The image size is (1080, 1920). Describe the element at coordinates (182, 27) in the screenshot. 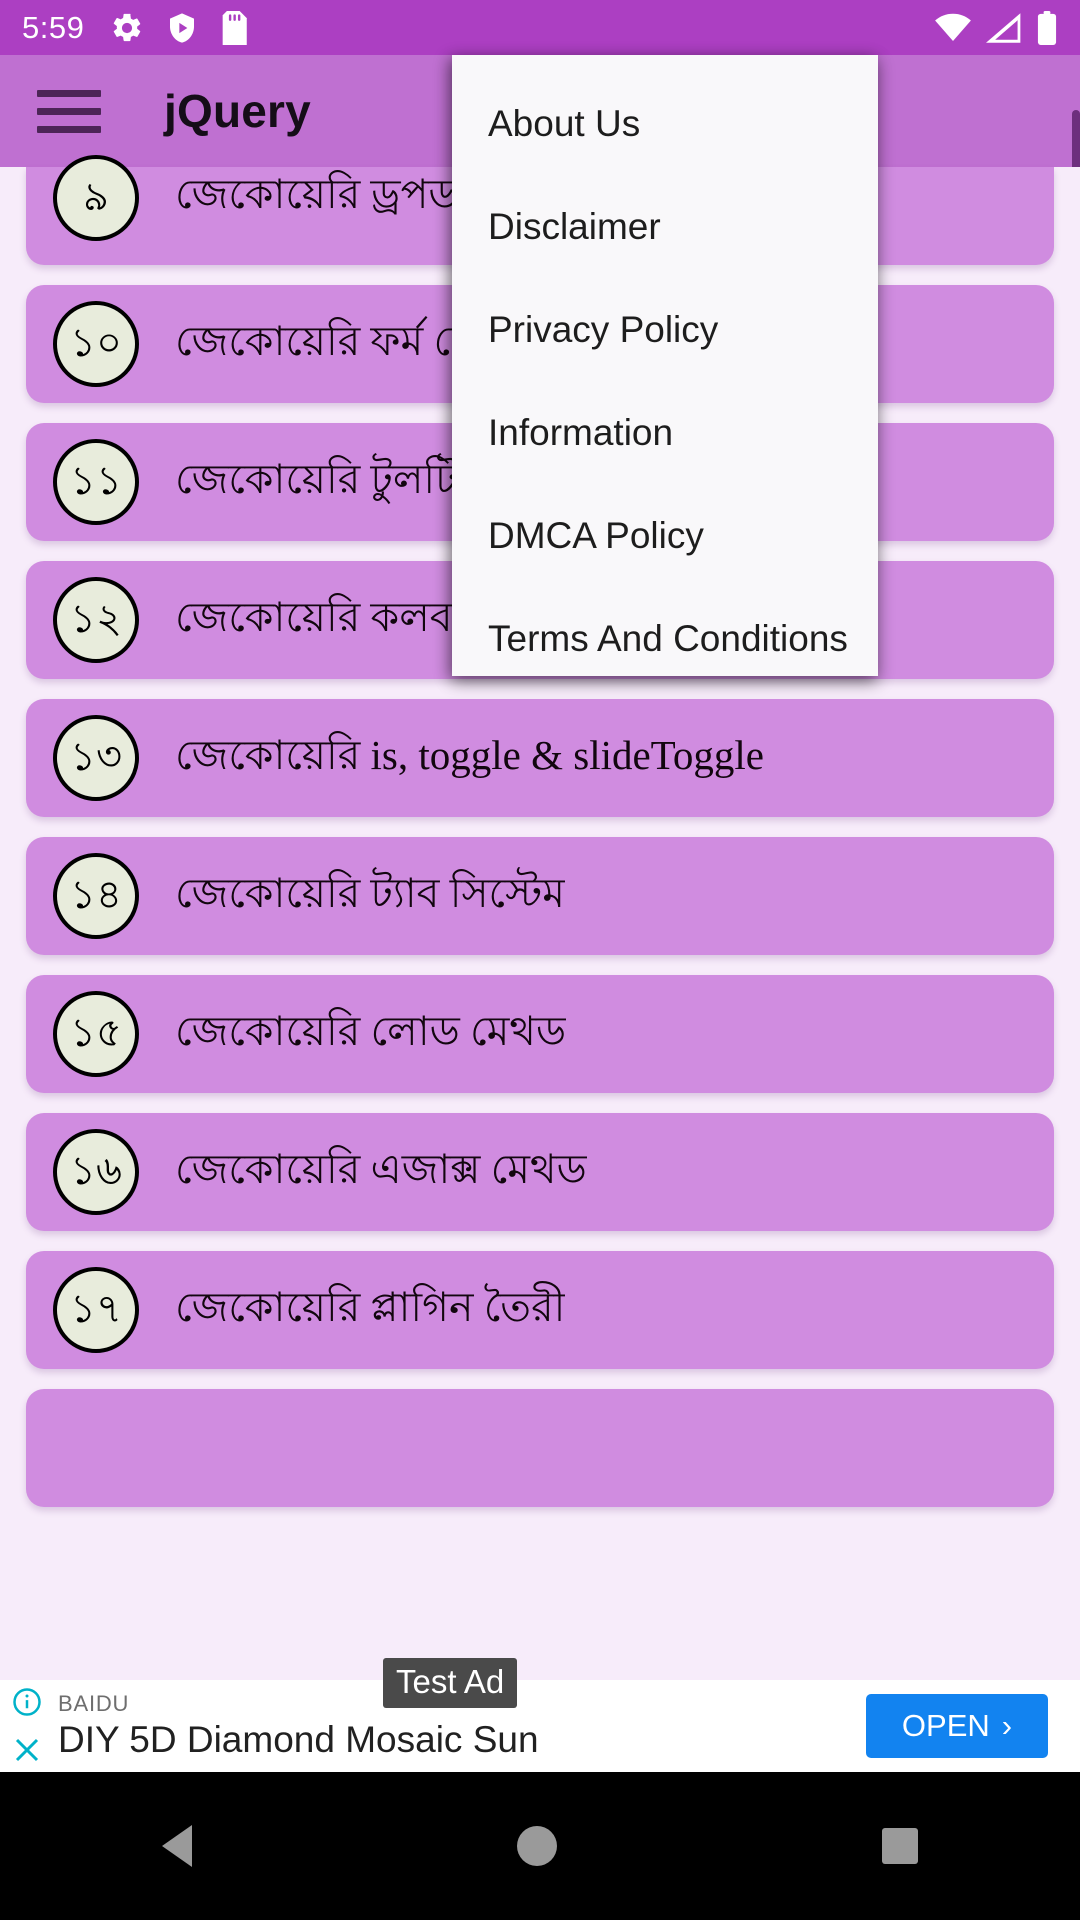

I see `shield-play-icon` at that location.